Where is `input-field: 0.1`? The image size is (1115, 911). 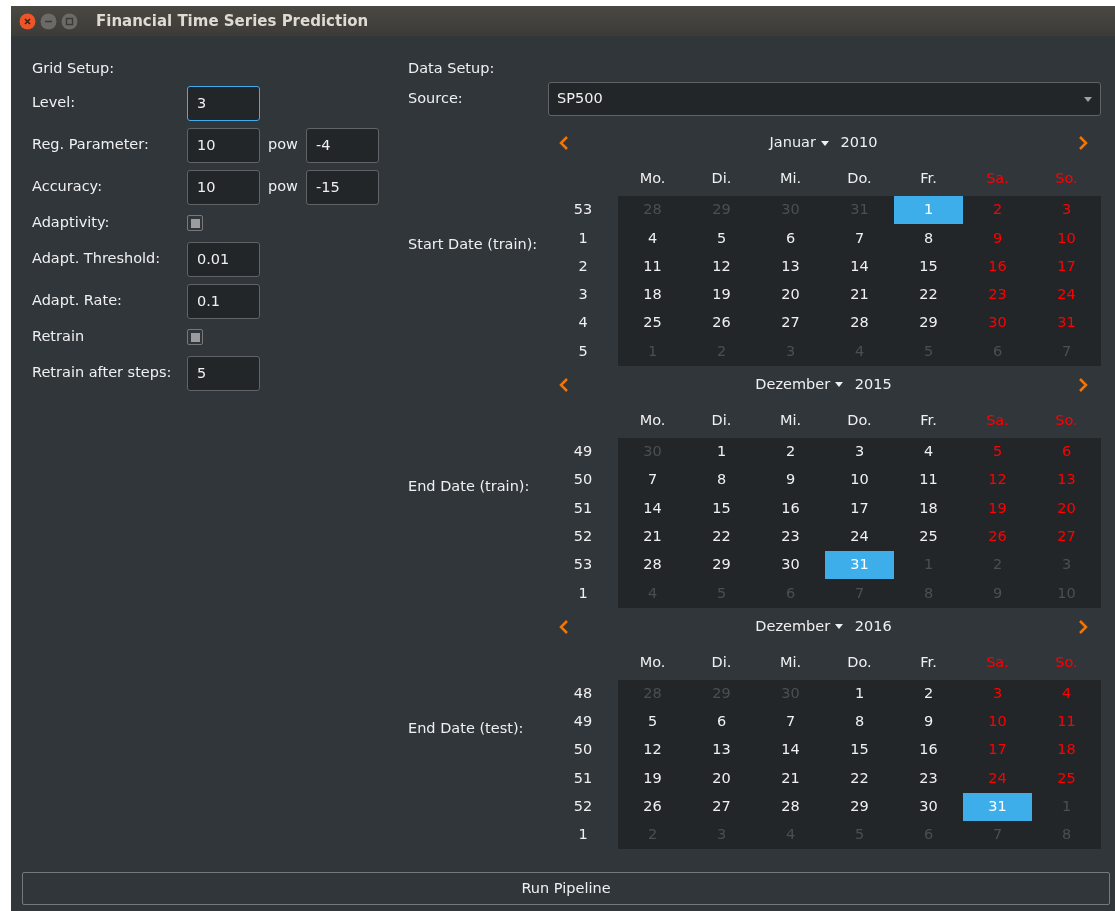
input-field: 0.1 is located at coordinates (223, 301).